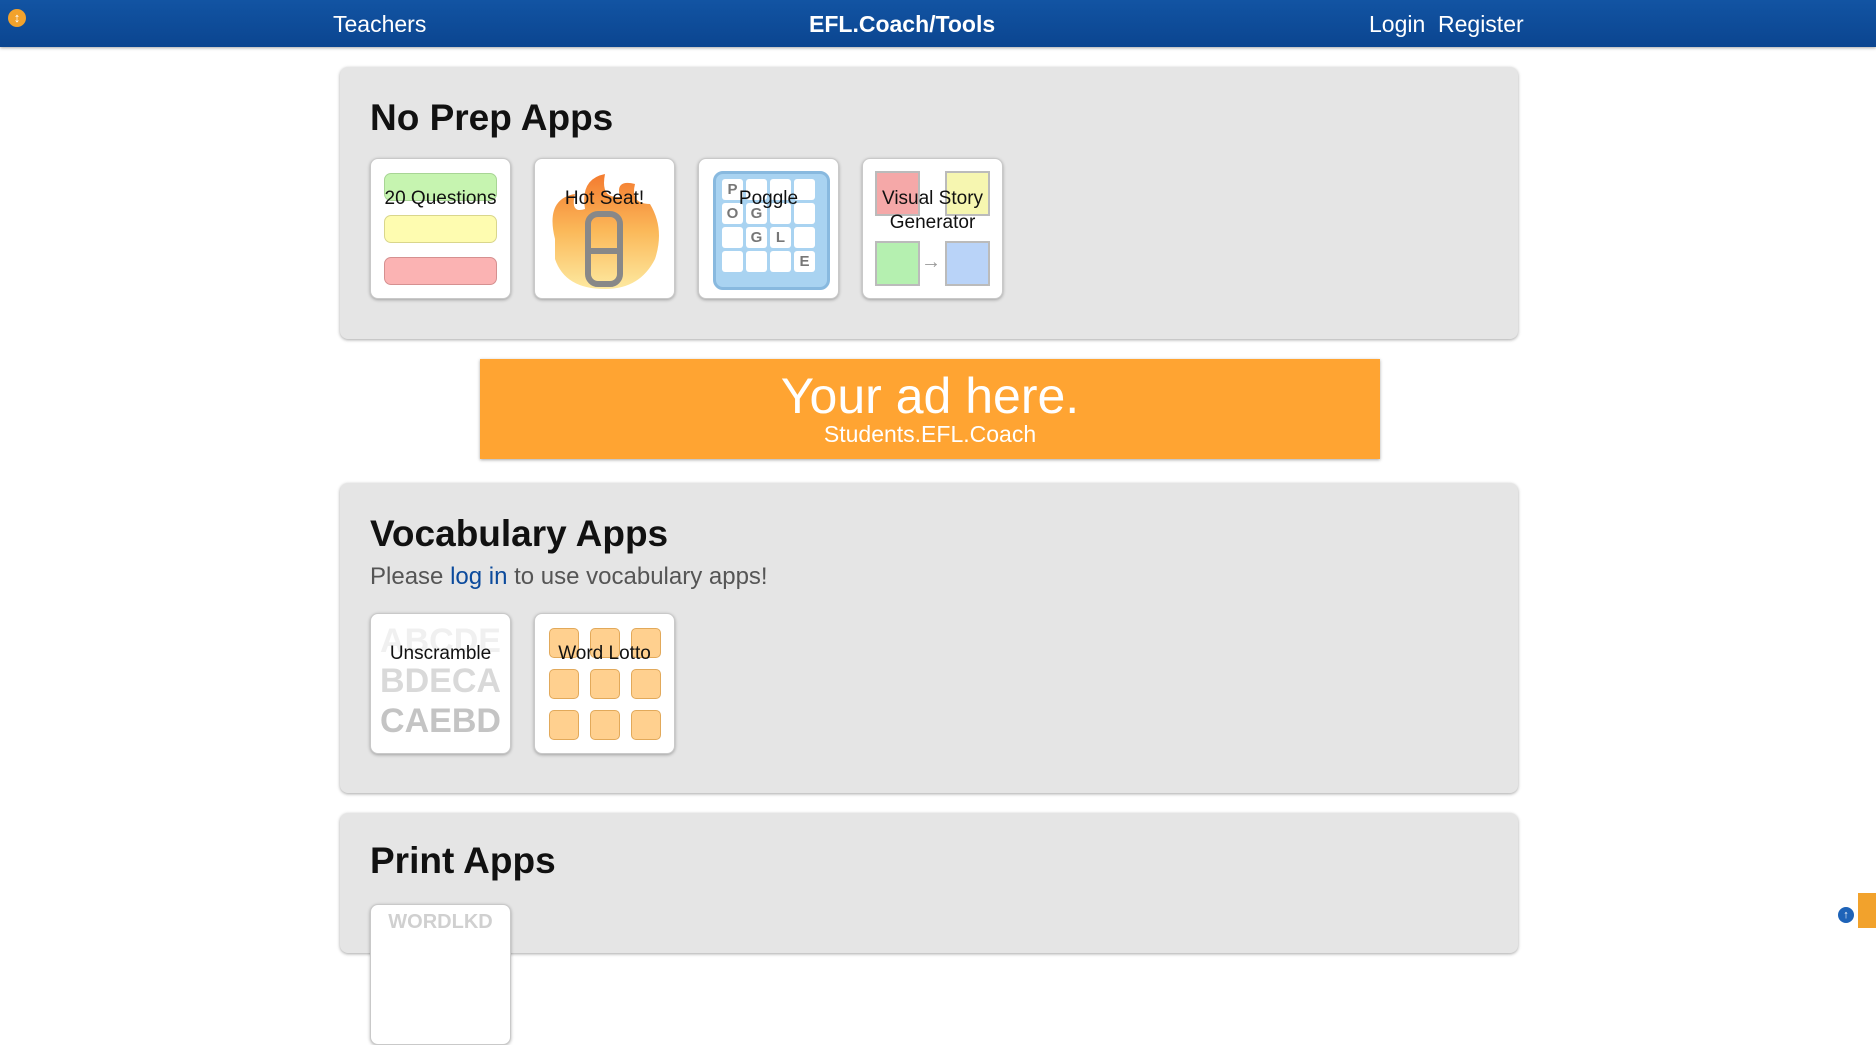 The image size is (1876, 1045). What do you see at coordinates (768, 198) in the screenshot?
I see `app-label: Poggle` at bounding box center [768, 198].